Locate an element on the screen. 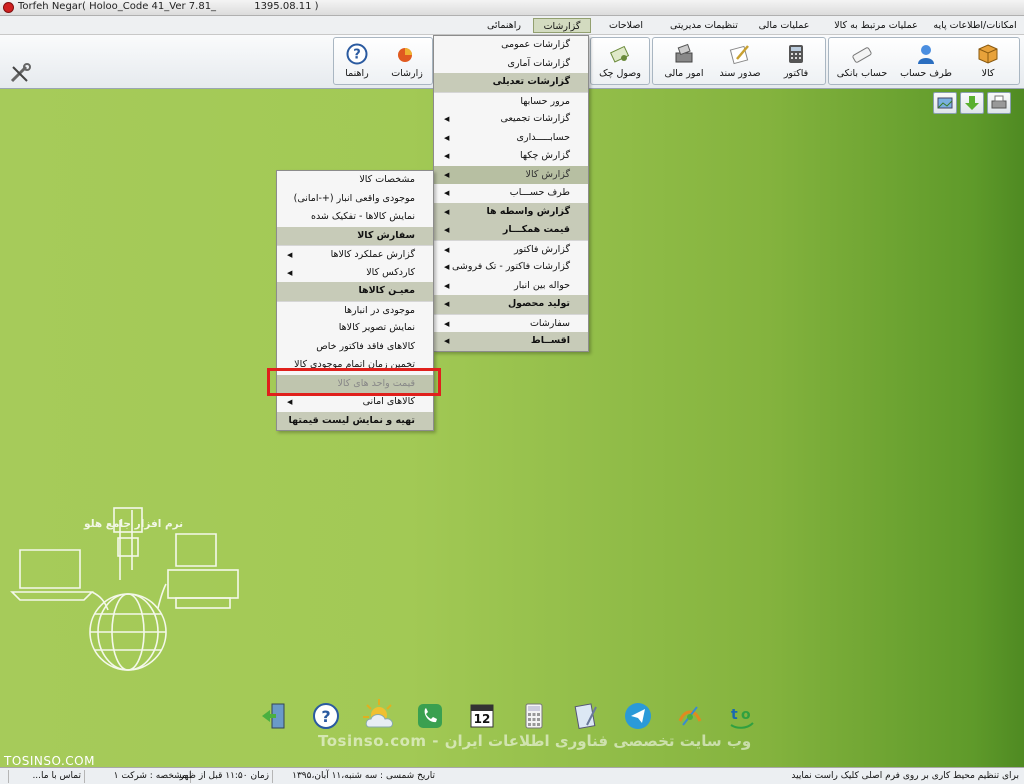  download-arrow-icon is located at coordinates (972, 103).